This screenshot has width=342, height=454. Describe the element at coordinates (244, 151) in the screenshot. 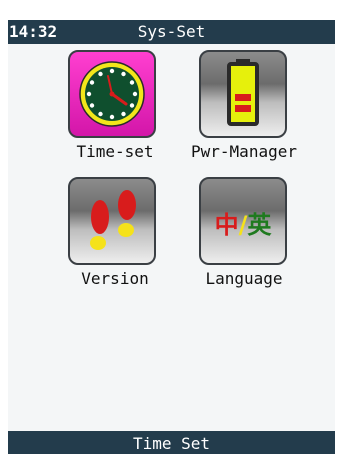

I see `app-label-pwr-manager: Pwr-Manager` at that location.